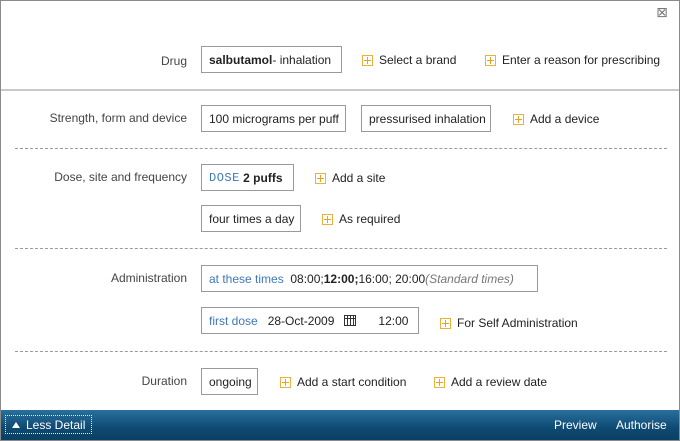  Describe the element at coordinates (499, 382) in the screenshot. I see `add-review-date-label: Add a review date` at that location.